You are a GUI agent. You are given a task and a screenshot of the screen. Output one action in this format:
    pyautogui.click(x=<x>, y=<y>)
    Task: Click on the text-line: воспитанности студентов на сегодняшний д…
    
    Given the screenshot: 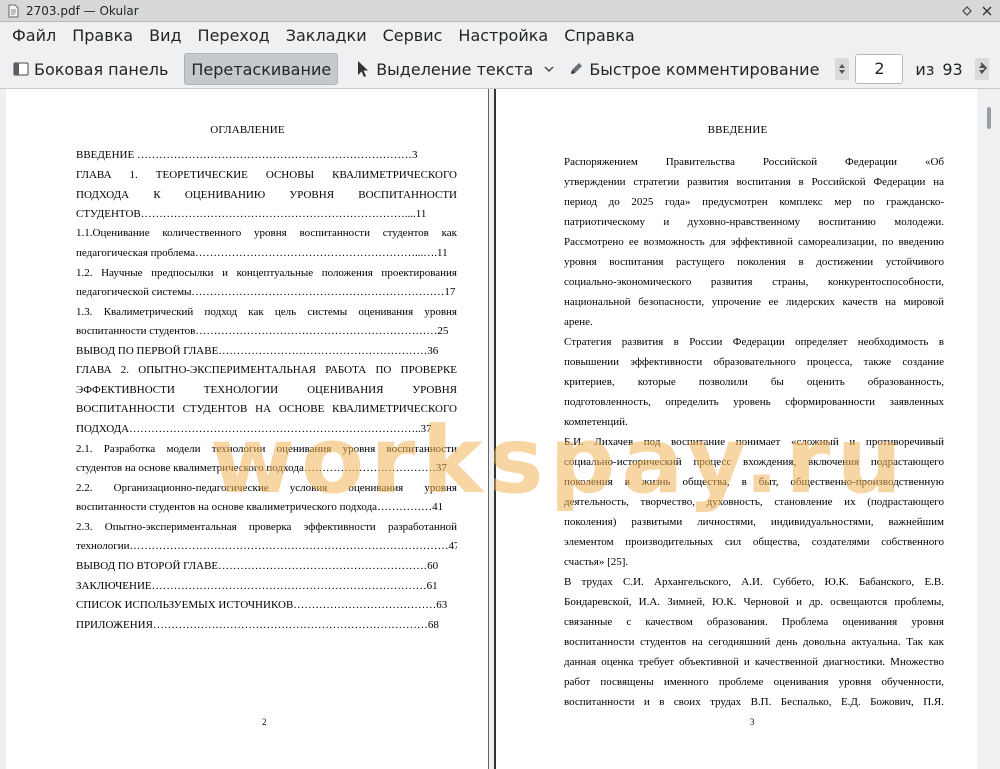 What is the action you would take?
    pyautogui.click(x=754, y=642)
    